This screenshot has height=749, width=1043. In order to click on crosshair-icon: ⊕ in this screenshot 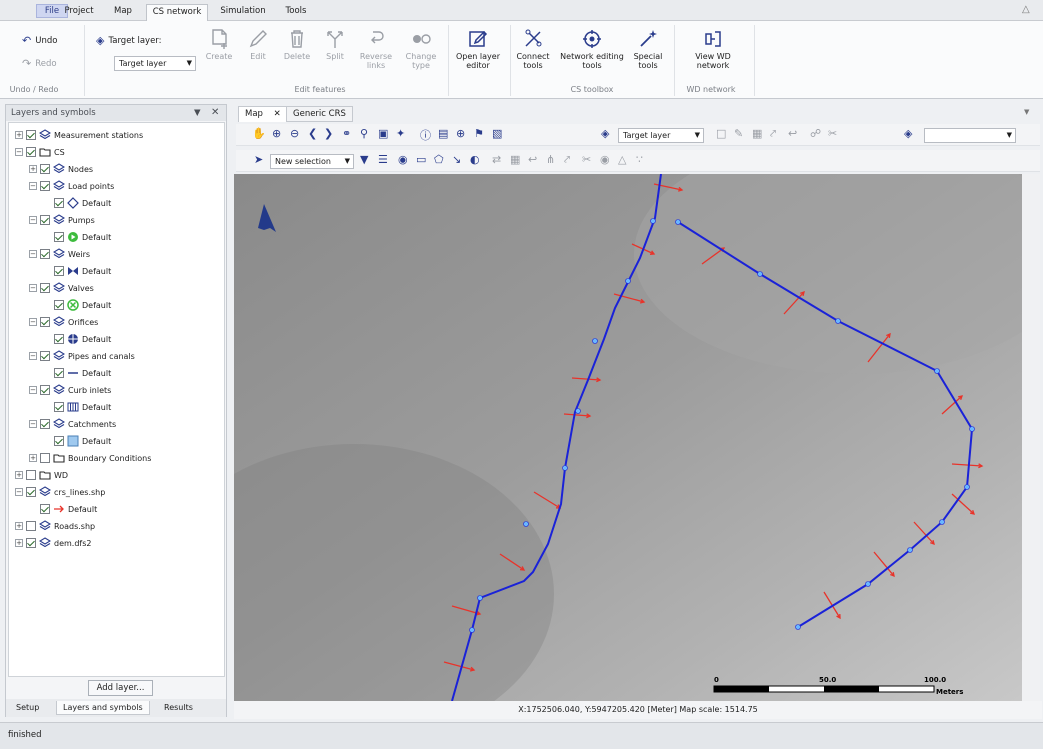, I will do `click(460, 133)`.